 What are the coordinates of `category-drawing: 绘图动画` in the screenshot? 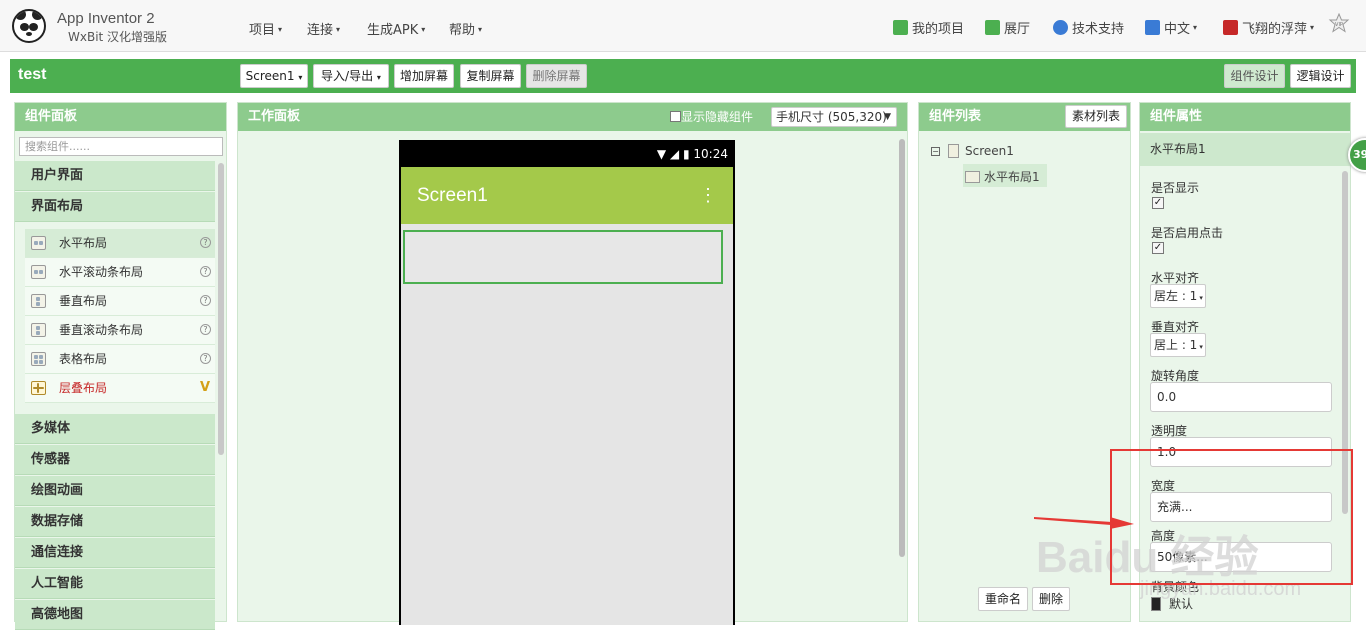 It's located at (115, 491).